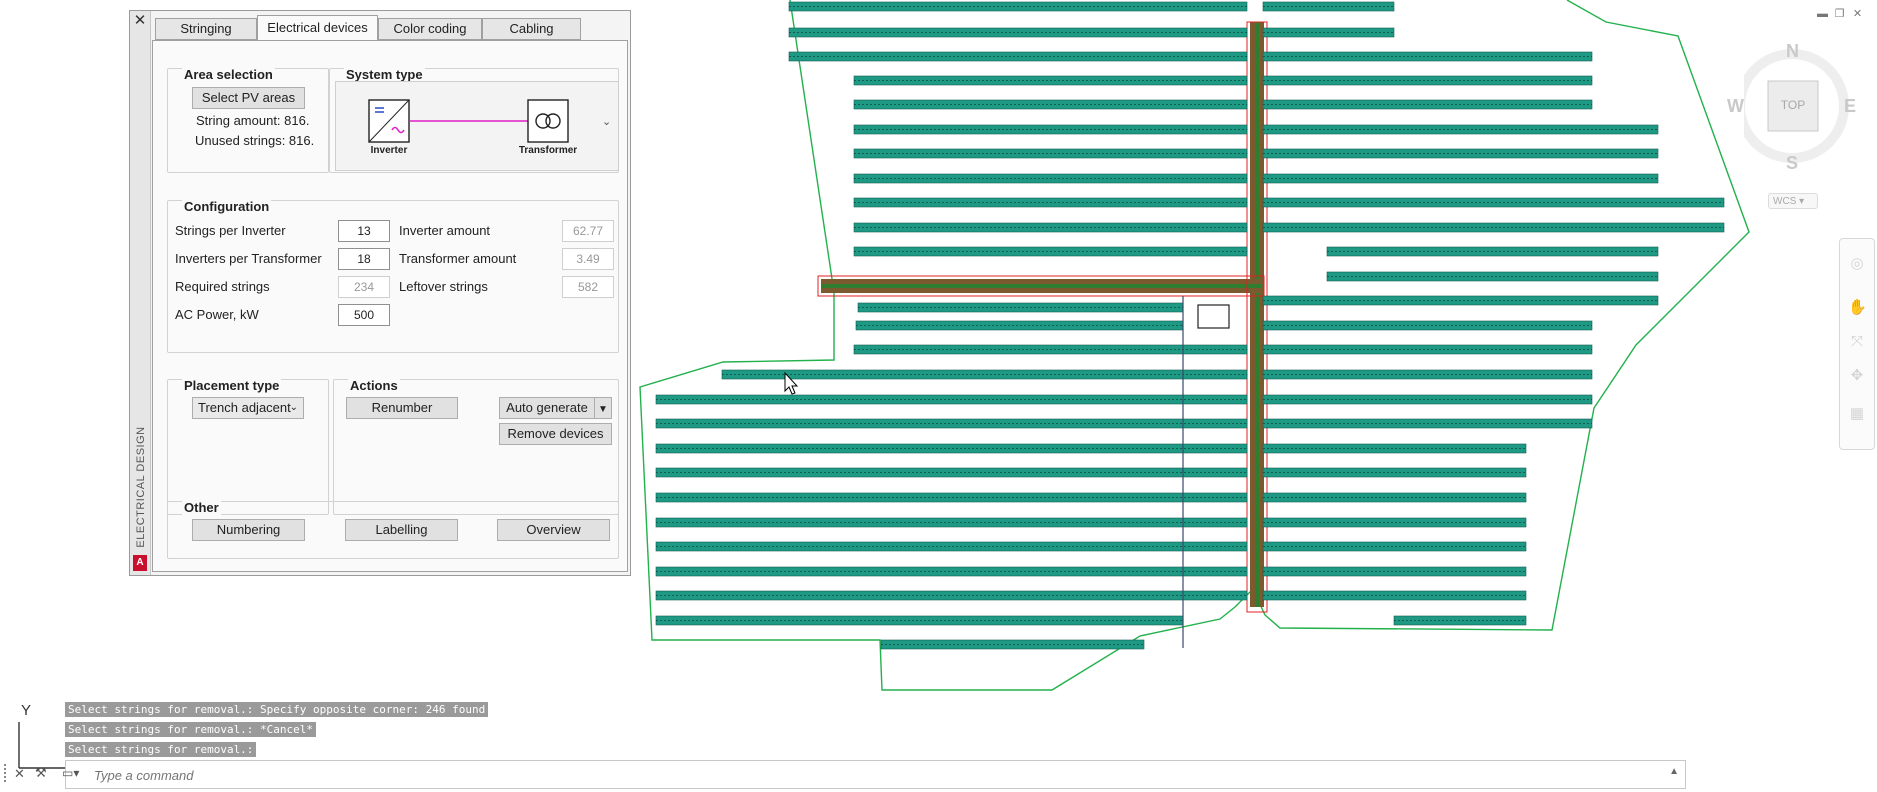  What do you see at coordinates (402, 408) in the screenshot?
I see `renumber-button: Renumber` at bounding box center [402, 408].